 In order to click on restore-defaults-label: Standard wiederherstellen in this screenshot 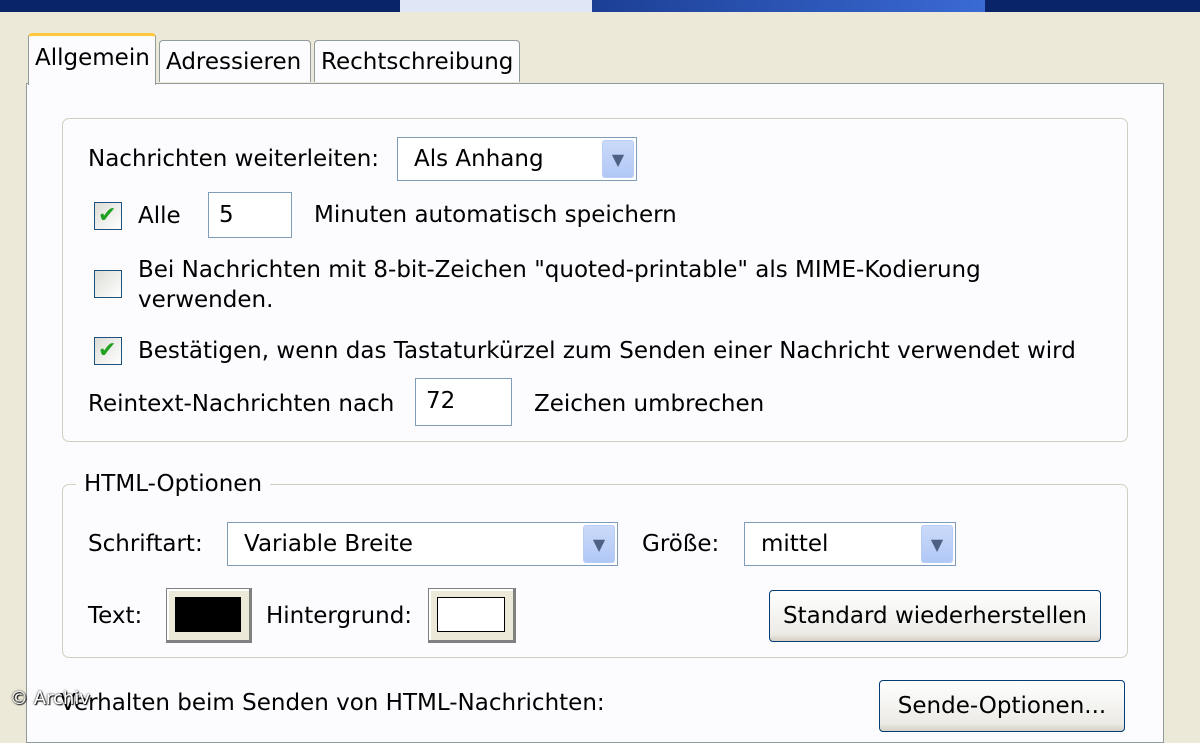, I will do `click(935, 616)`.